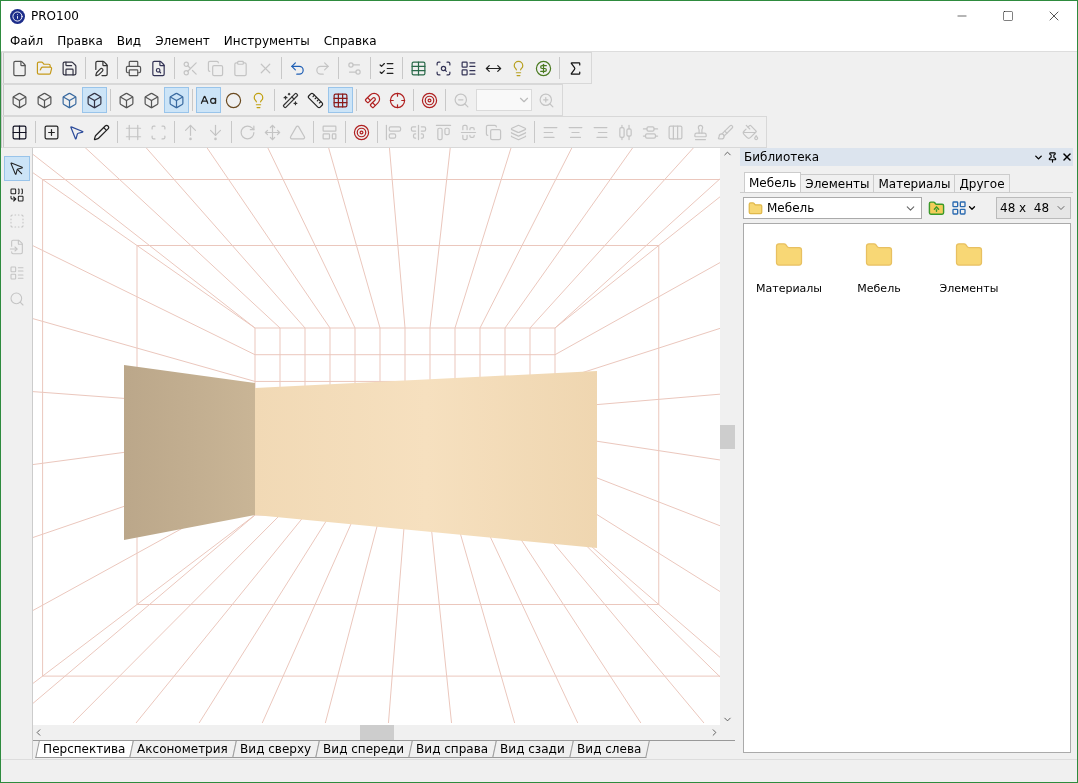 This screenshot has height=783, width=1078. What do you see at coordinates (452, 749) in the screenshot?
I see `view-tab: Вид справа` at bounding box center [452, 749].